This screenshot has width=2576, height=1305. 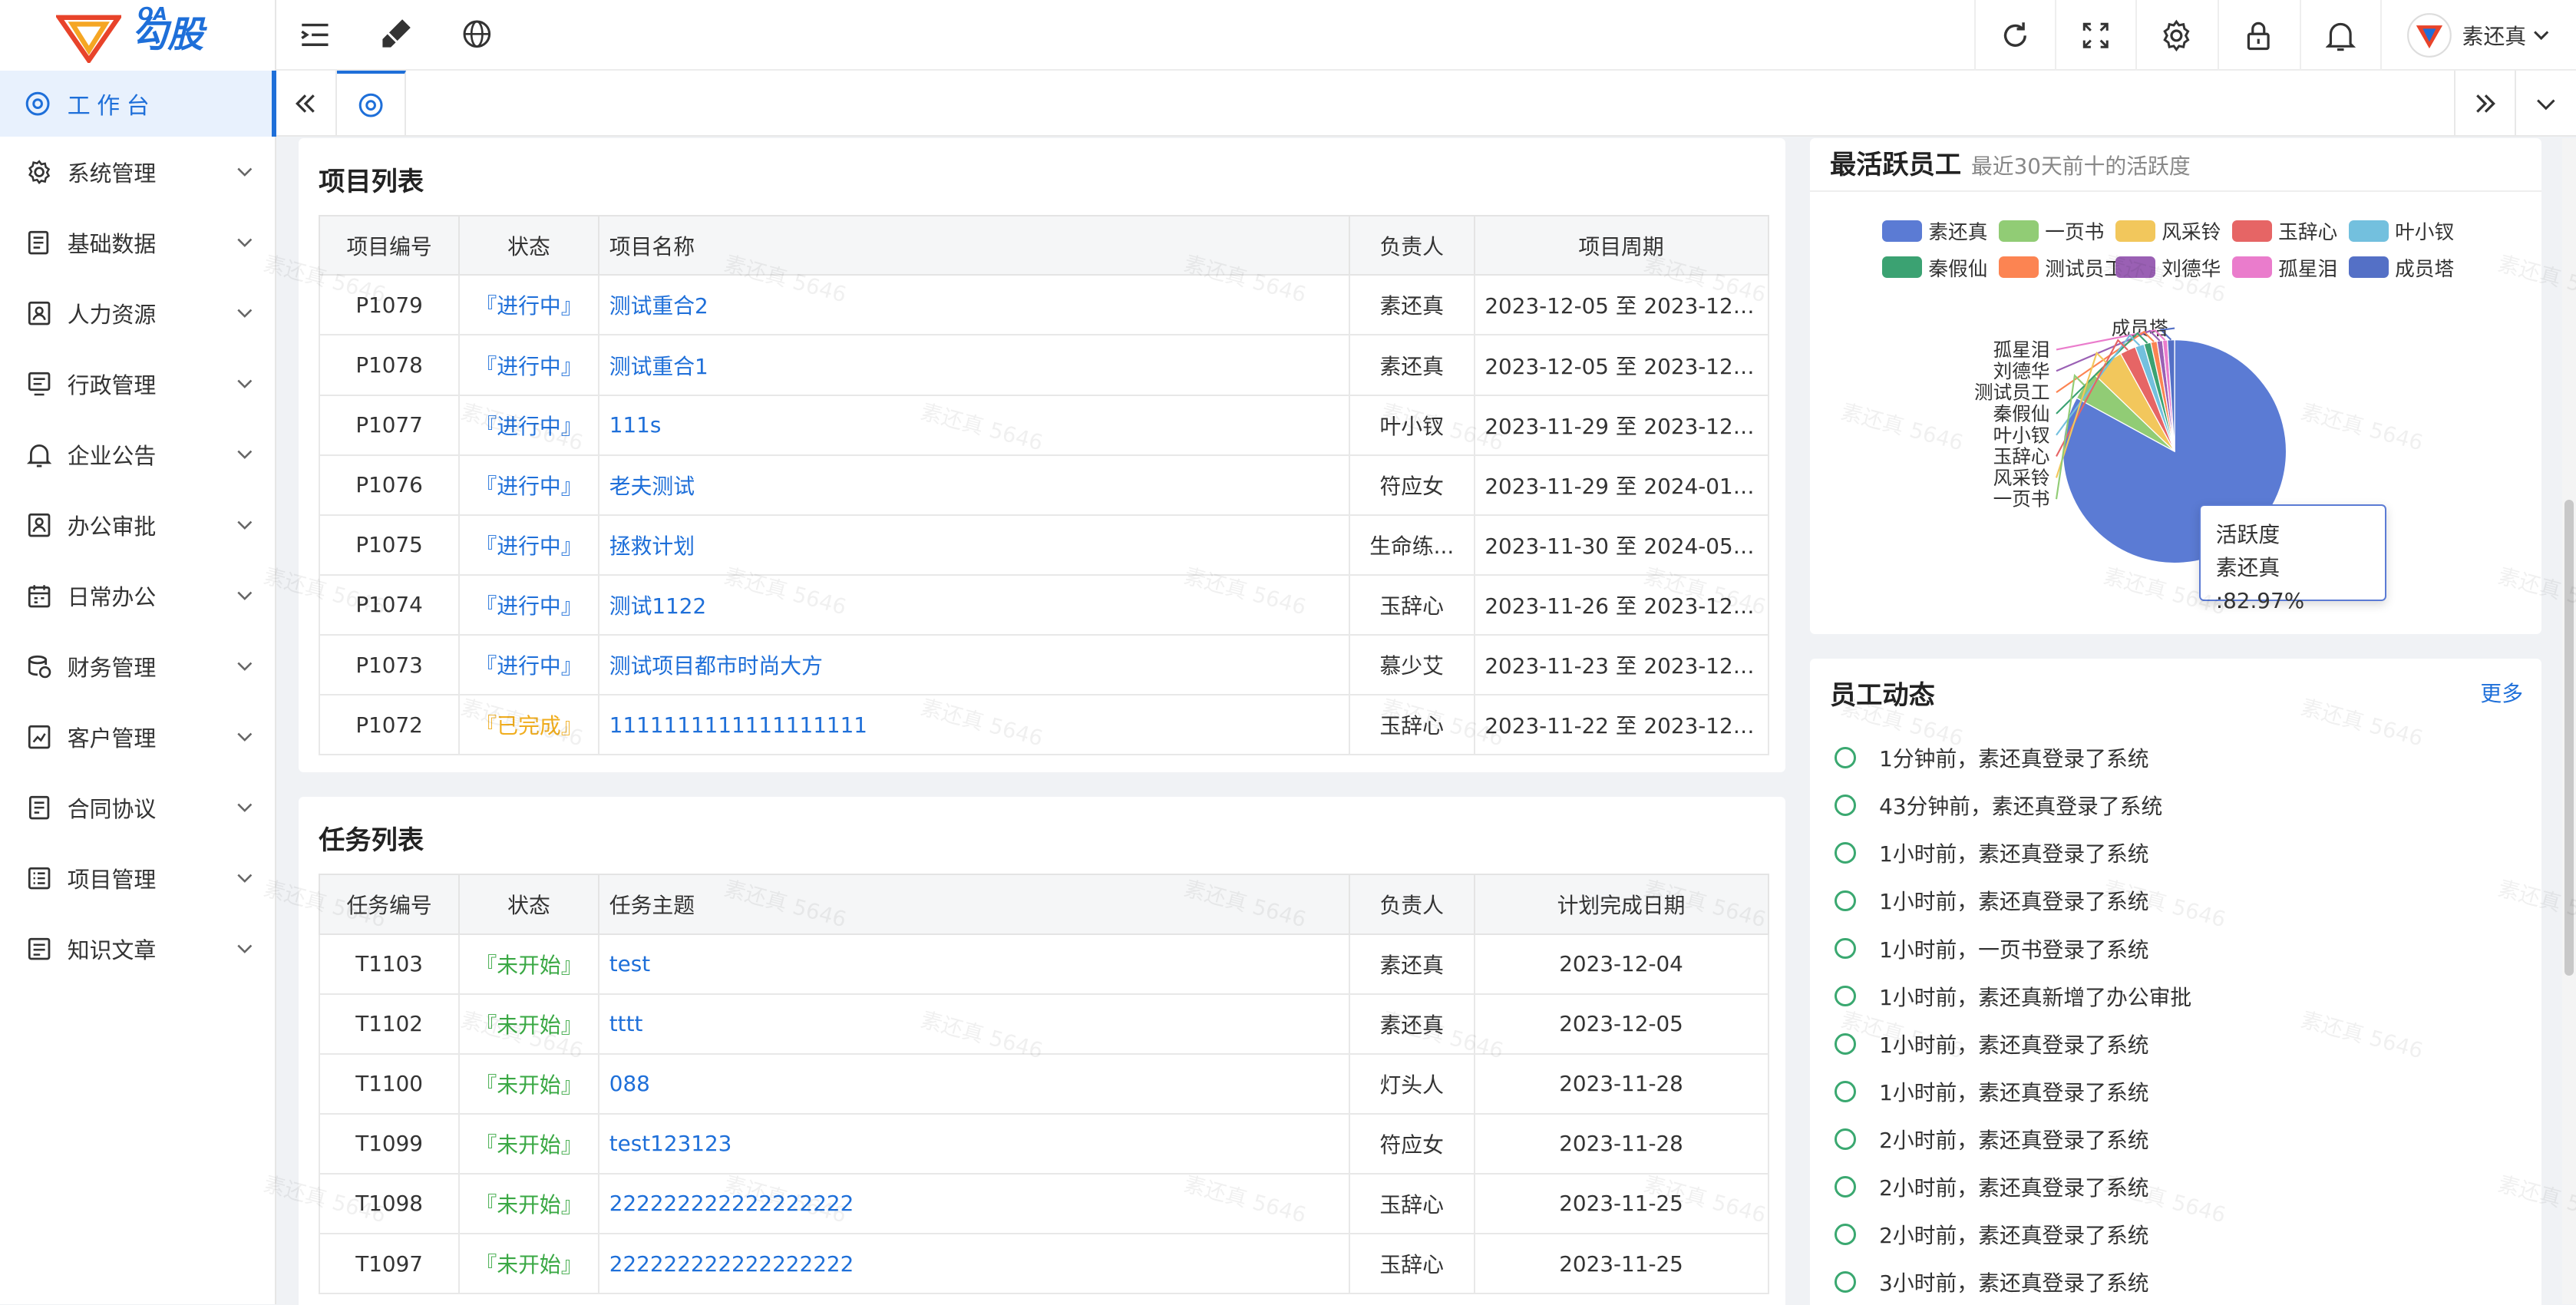 I want to click on globe-icon, so click(x=477, y=37).